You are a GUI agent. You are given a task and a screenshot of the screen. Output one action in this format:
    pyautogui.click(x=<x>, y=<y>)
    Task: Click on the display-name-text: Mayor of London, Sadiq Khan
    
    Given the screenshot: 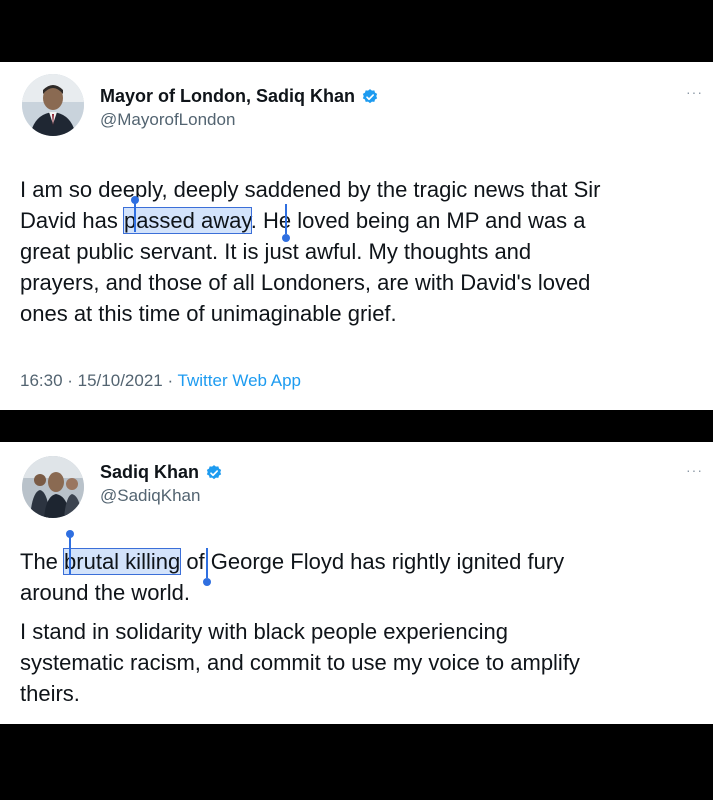 What is the action you would take?
    pyautogui.click(x=227, y=96)
    